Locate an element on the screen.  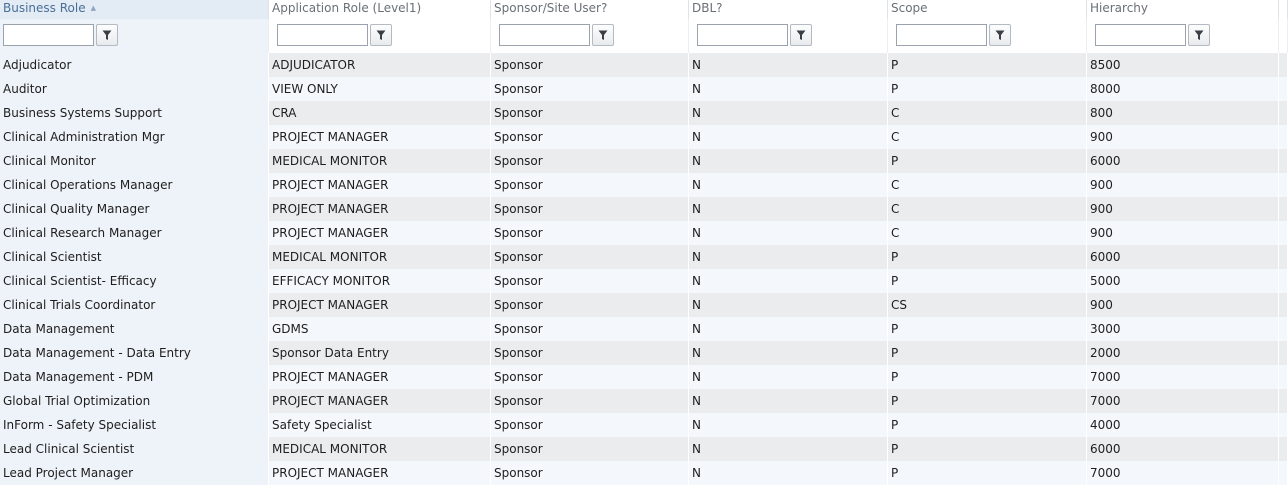
cell-business-role: Lead Clinical Scientist is located at coordinates (134, 449).